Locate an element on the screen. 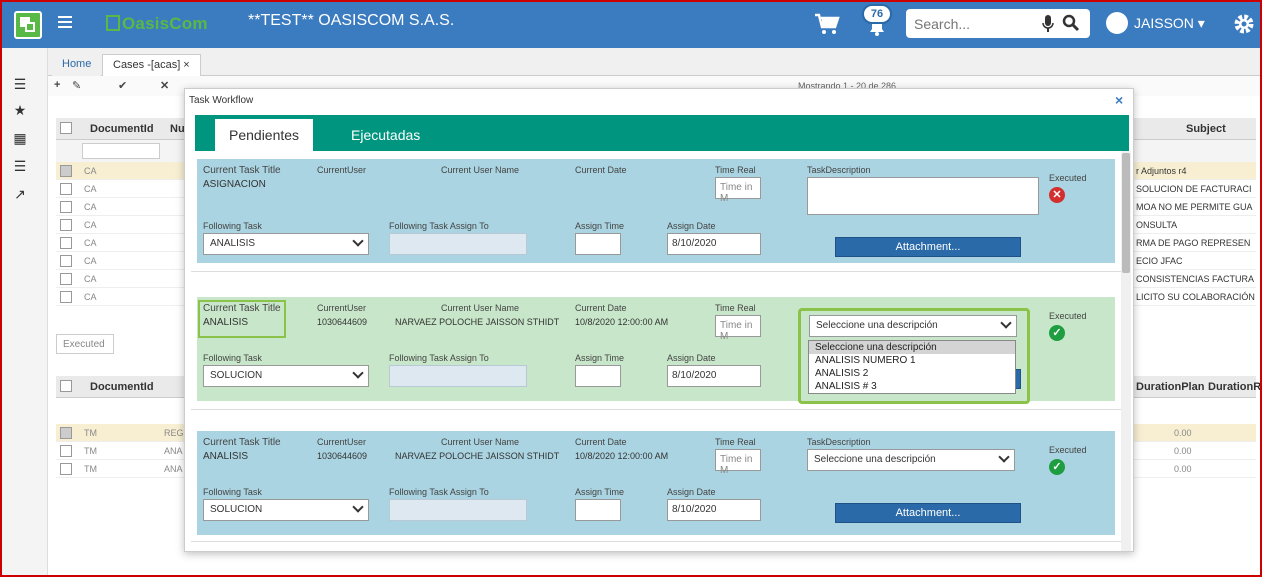  oasiscom-logo: OasisCom is located at coordinates (157, 25).